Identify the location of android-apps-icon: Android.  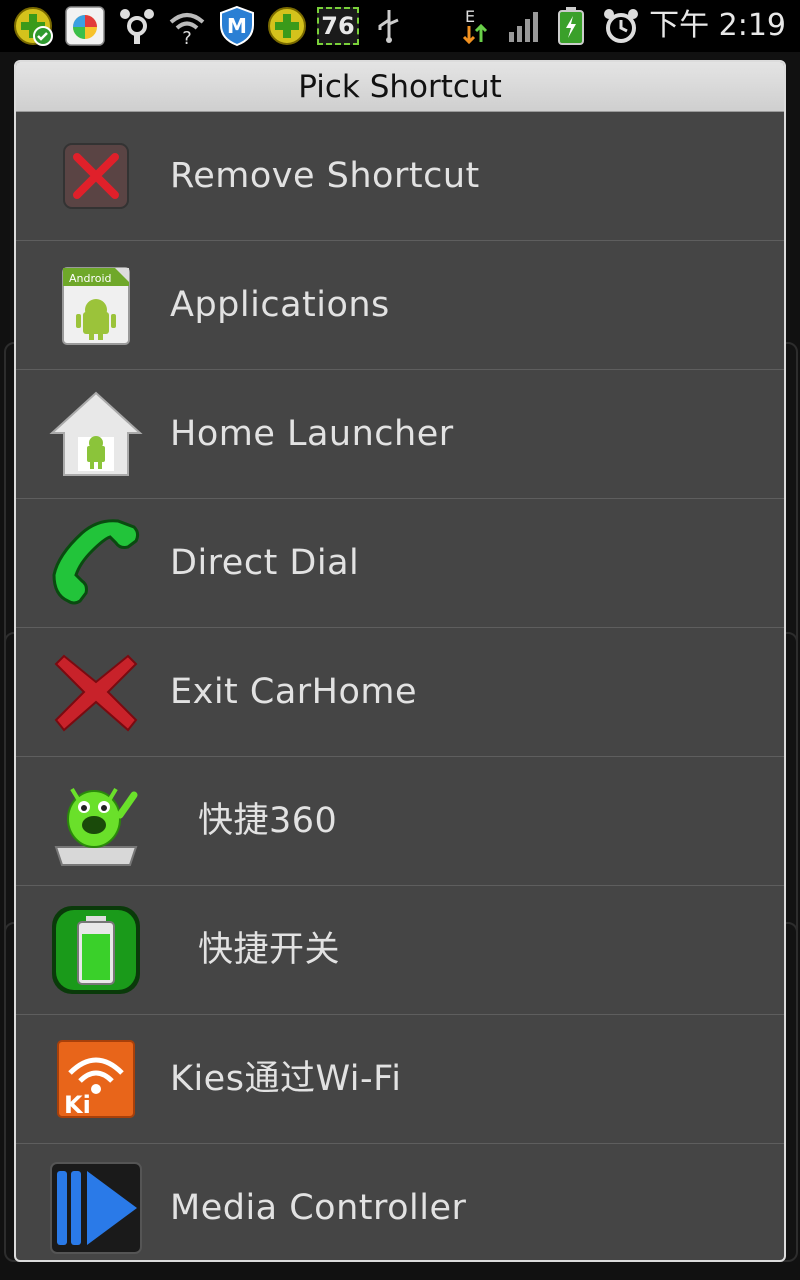
(96, 305).